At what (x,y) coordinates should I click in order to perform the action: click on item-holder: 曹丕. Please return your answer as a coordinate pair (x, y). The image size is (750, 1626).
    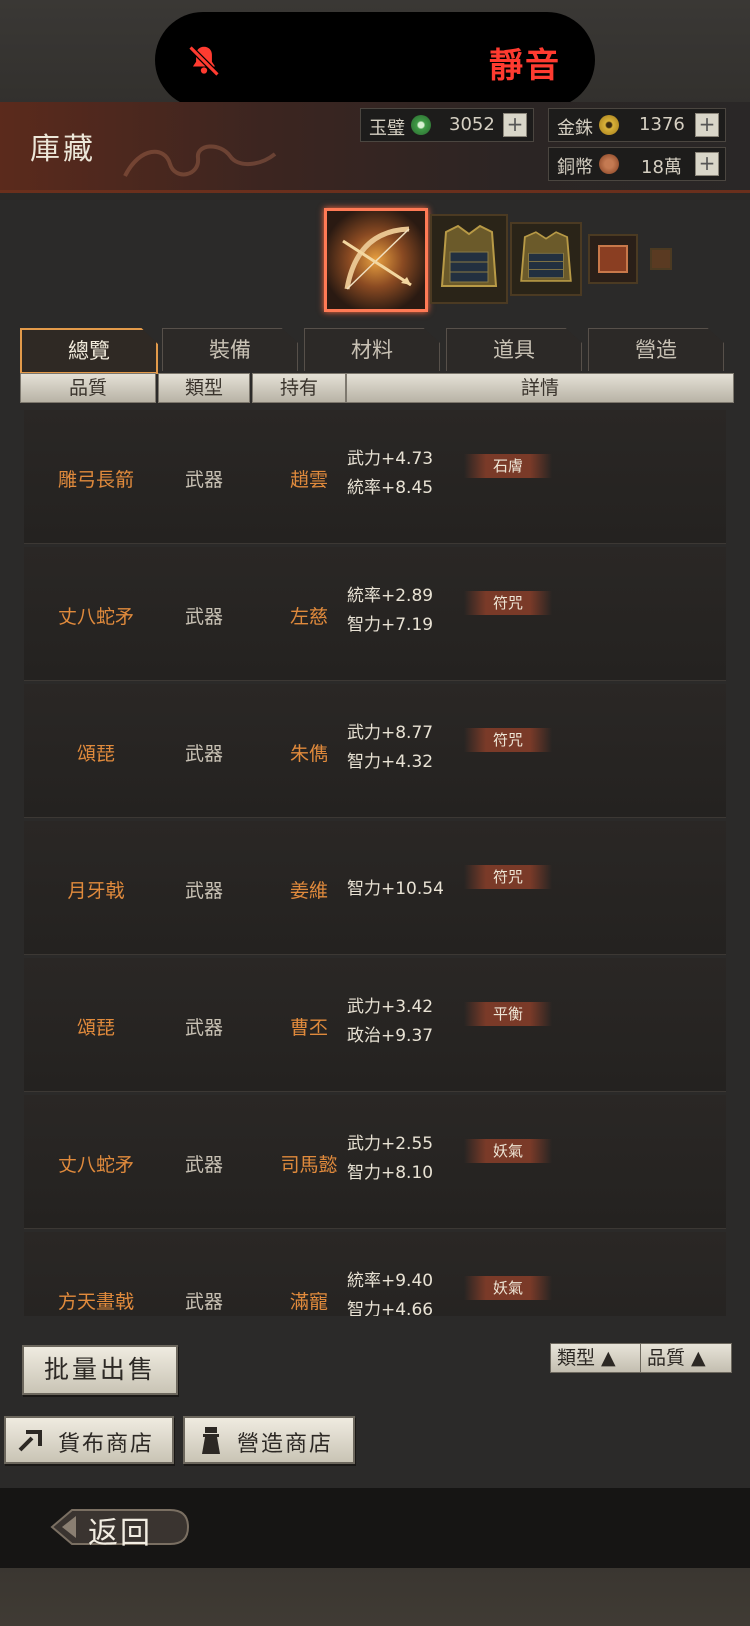
    Looking at the image, I should click on (308, 1028).